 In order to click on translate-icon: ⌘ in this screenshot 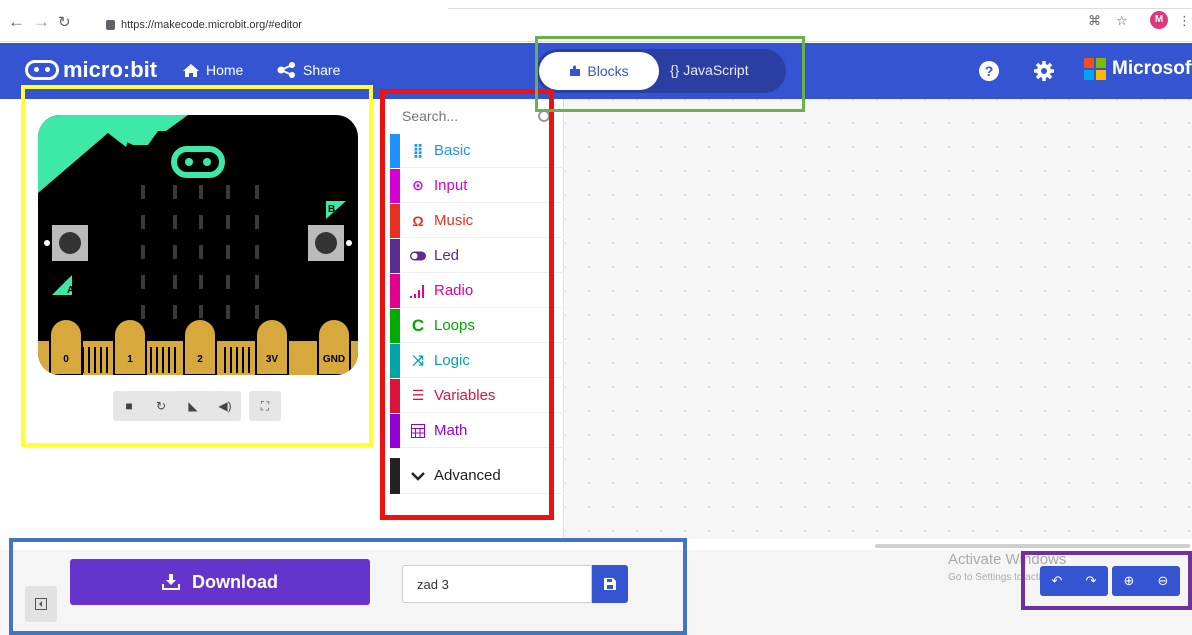, I will do `click(1094, 21)`.